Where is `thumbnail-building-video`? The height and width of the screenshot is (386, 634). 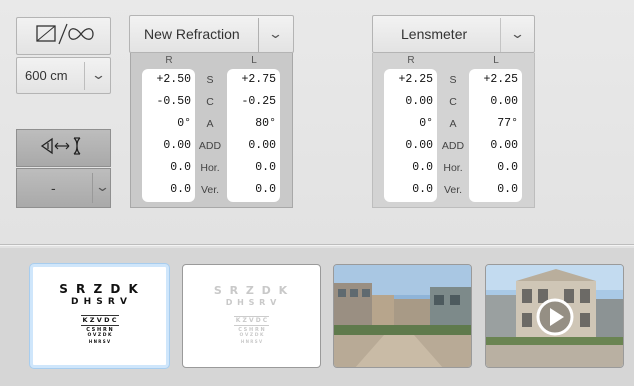 thumbnail-building-video is located at coordinates (554, 316).